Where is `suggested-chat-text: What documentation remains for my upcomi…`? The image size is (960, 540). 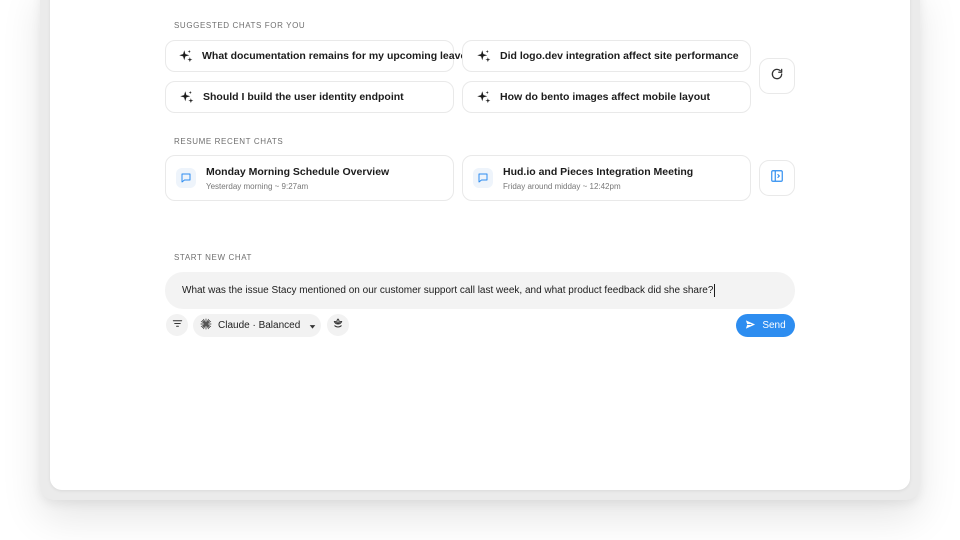 suggested-chat-text: What documentation remains for my upcomi… is located at coordinates (334, 56).